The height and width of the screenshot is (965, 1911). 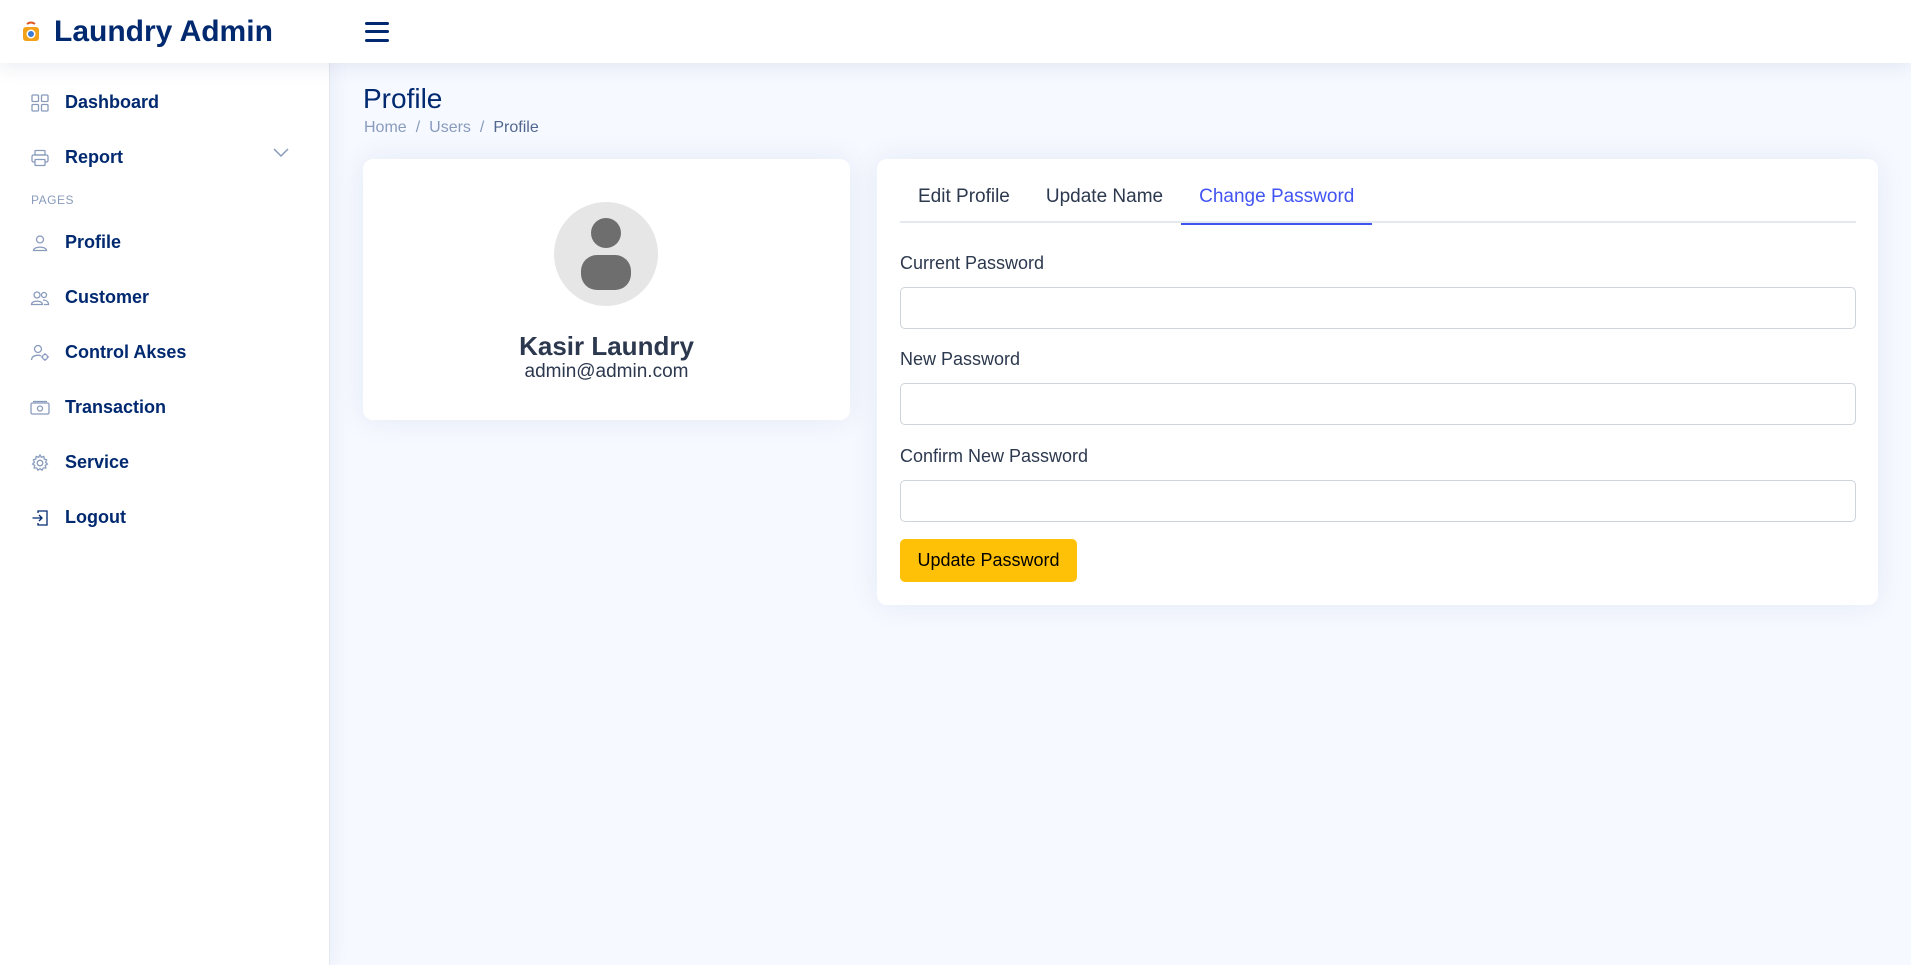 What do you see at coordinates (40, 103) in the screenshot?
I see `grid-icon` at bounding box center [40, 103].